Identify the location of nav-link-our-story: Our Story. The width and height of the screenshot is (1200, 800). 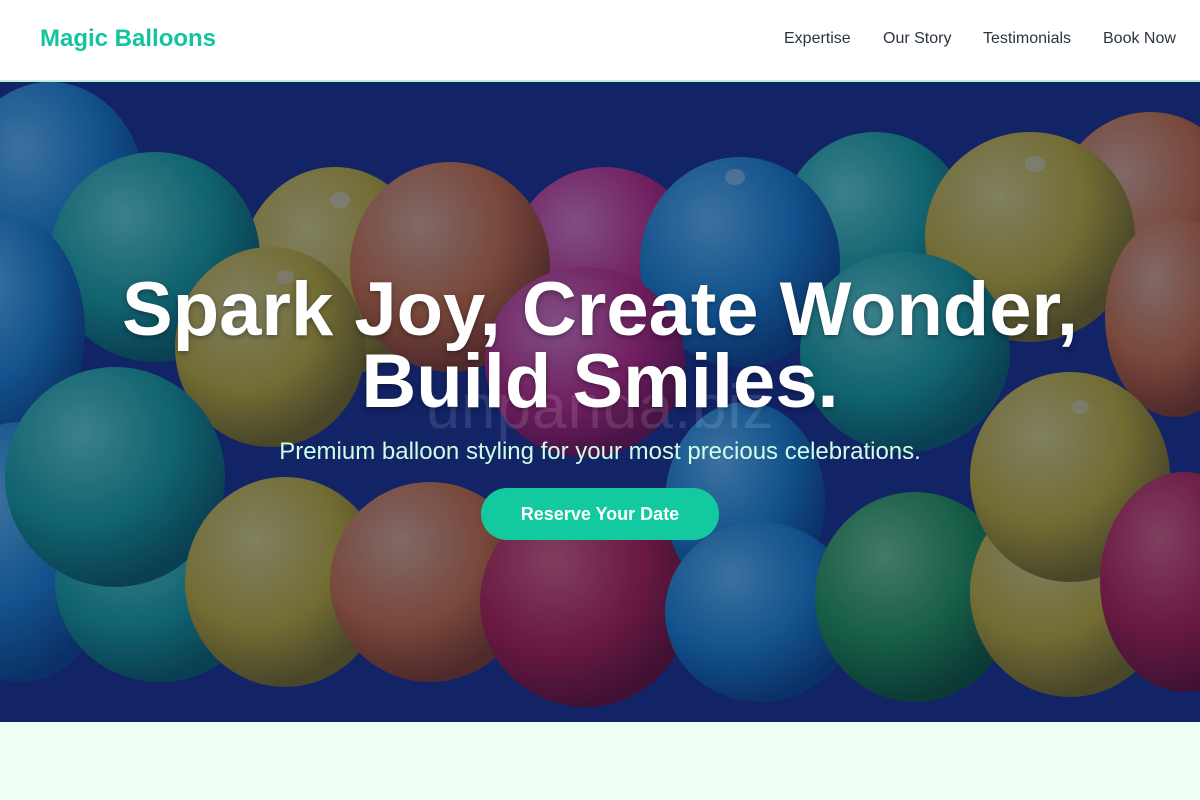
(917, 39).